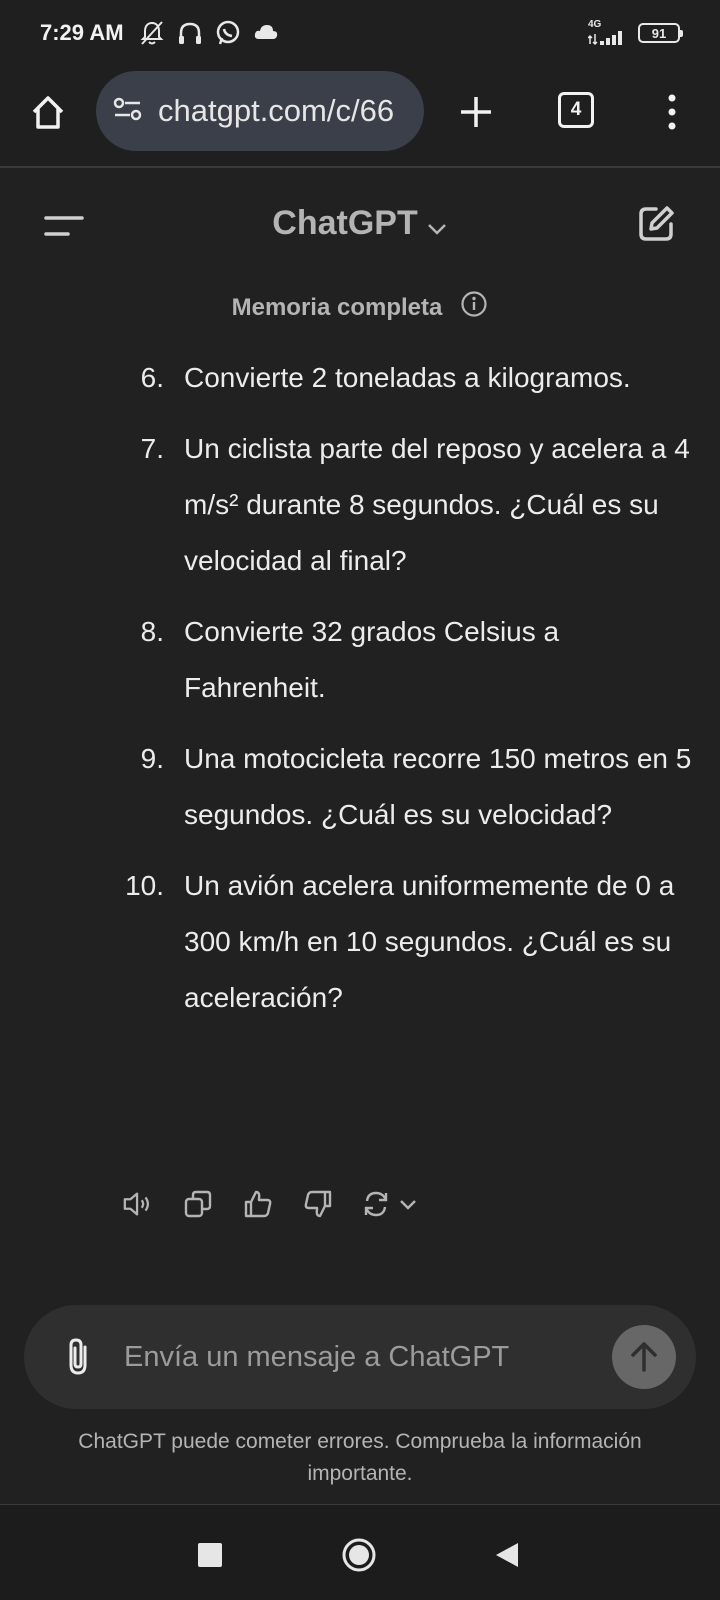  What do you see at coordinates (576, 110) in the screenshot?
I see `tabs-icon: 4` at bounding box center [576, 110].